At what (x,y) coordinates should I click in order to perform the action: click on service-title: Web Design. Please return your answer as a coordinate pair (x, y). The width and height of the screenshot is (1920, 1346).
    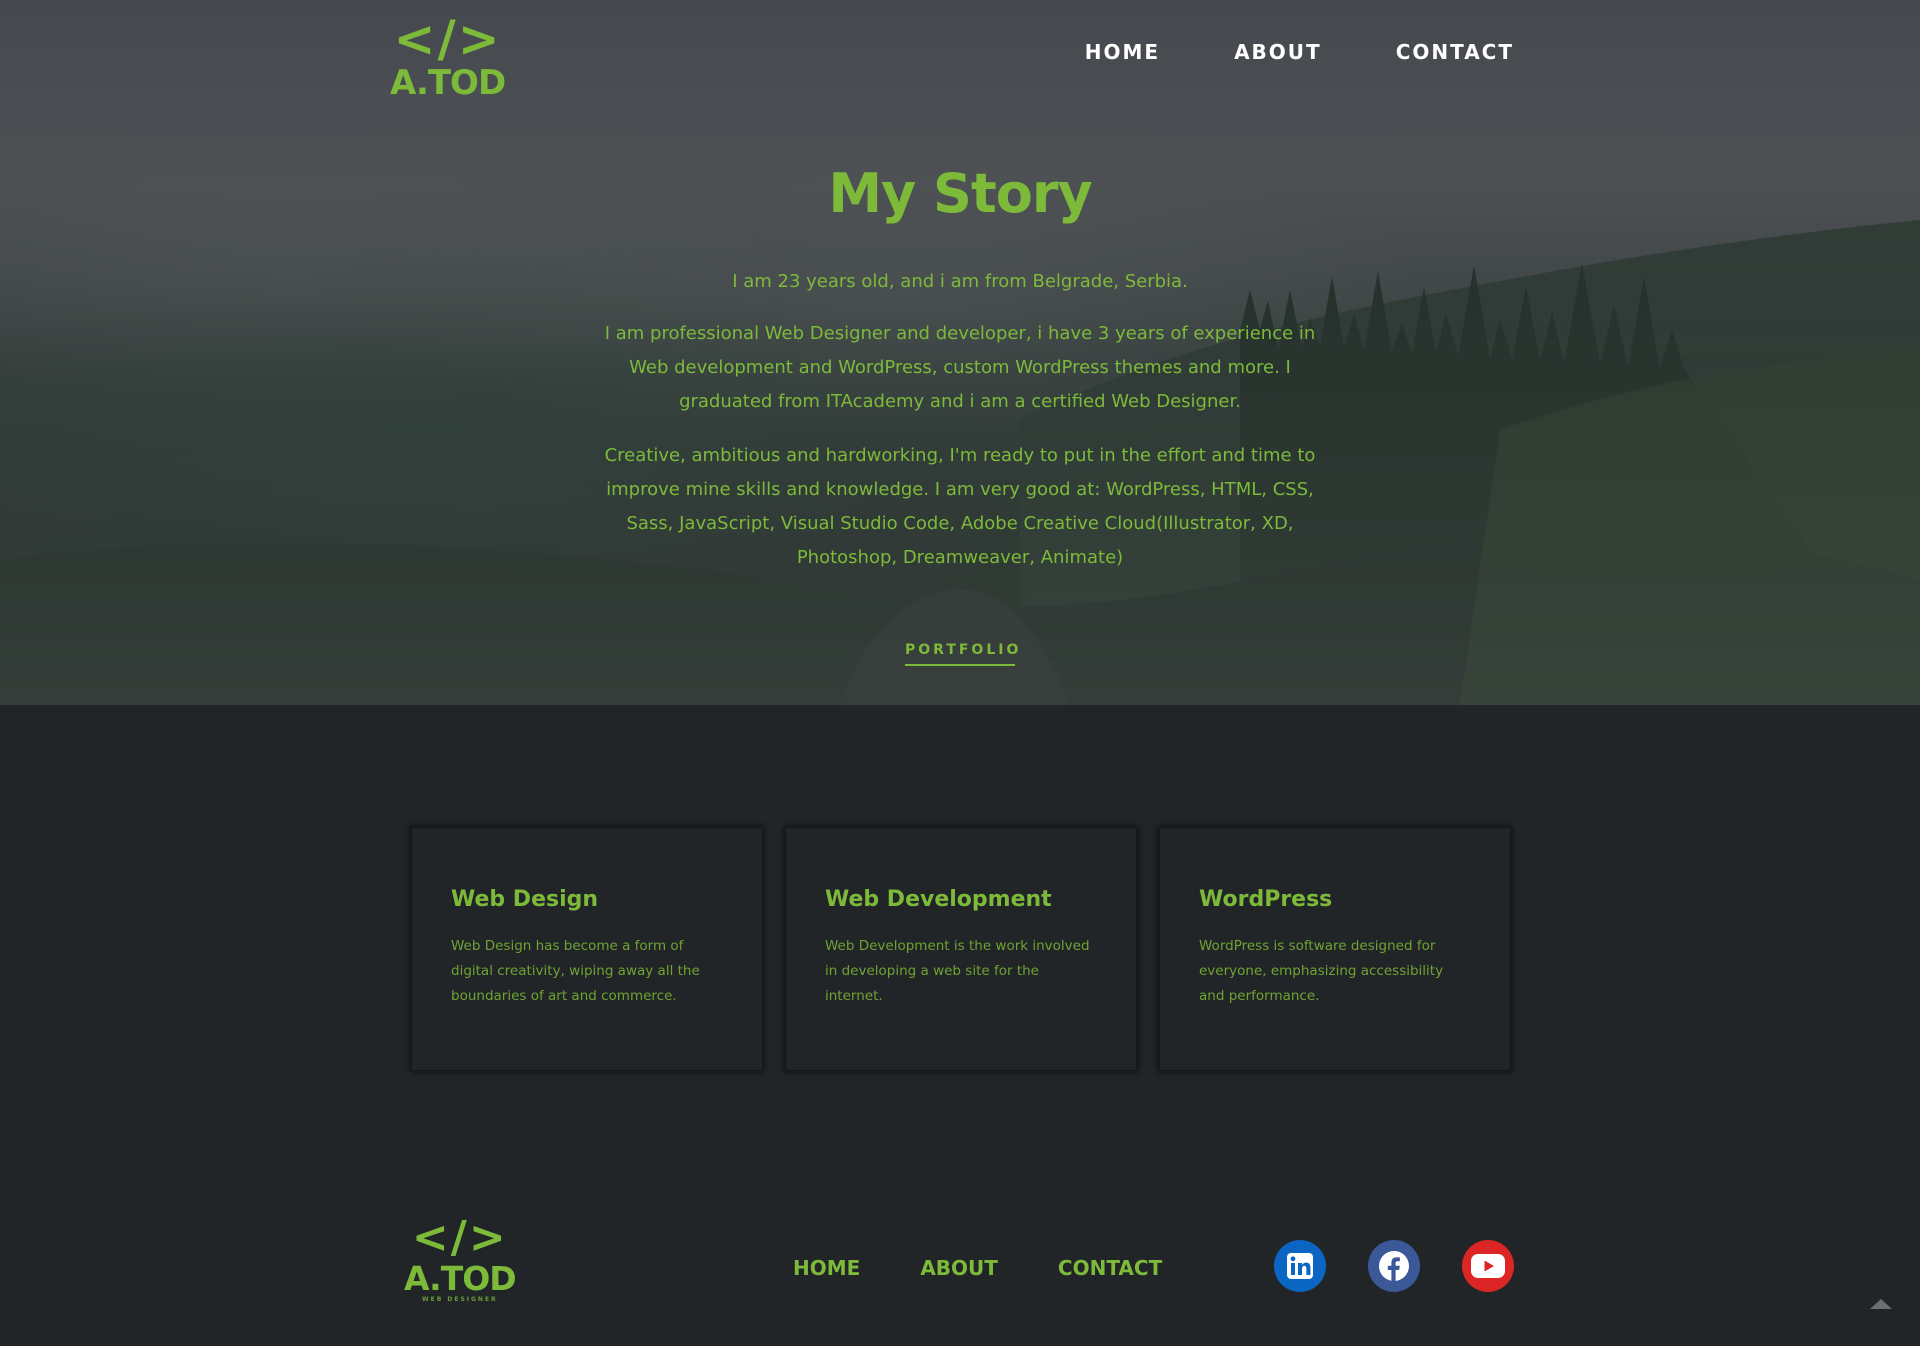
    Looking at the image, I should click on (525, 899).